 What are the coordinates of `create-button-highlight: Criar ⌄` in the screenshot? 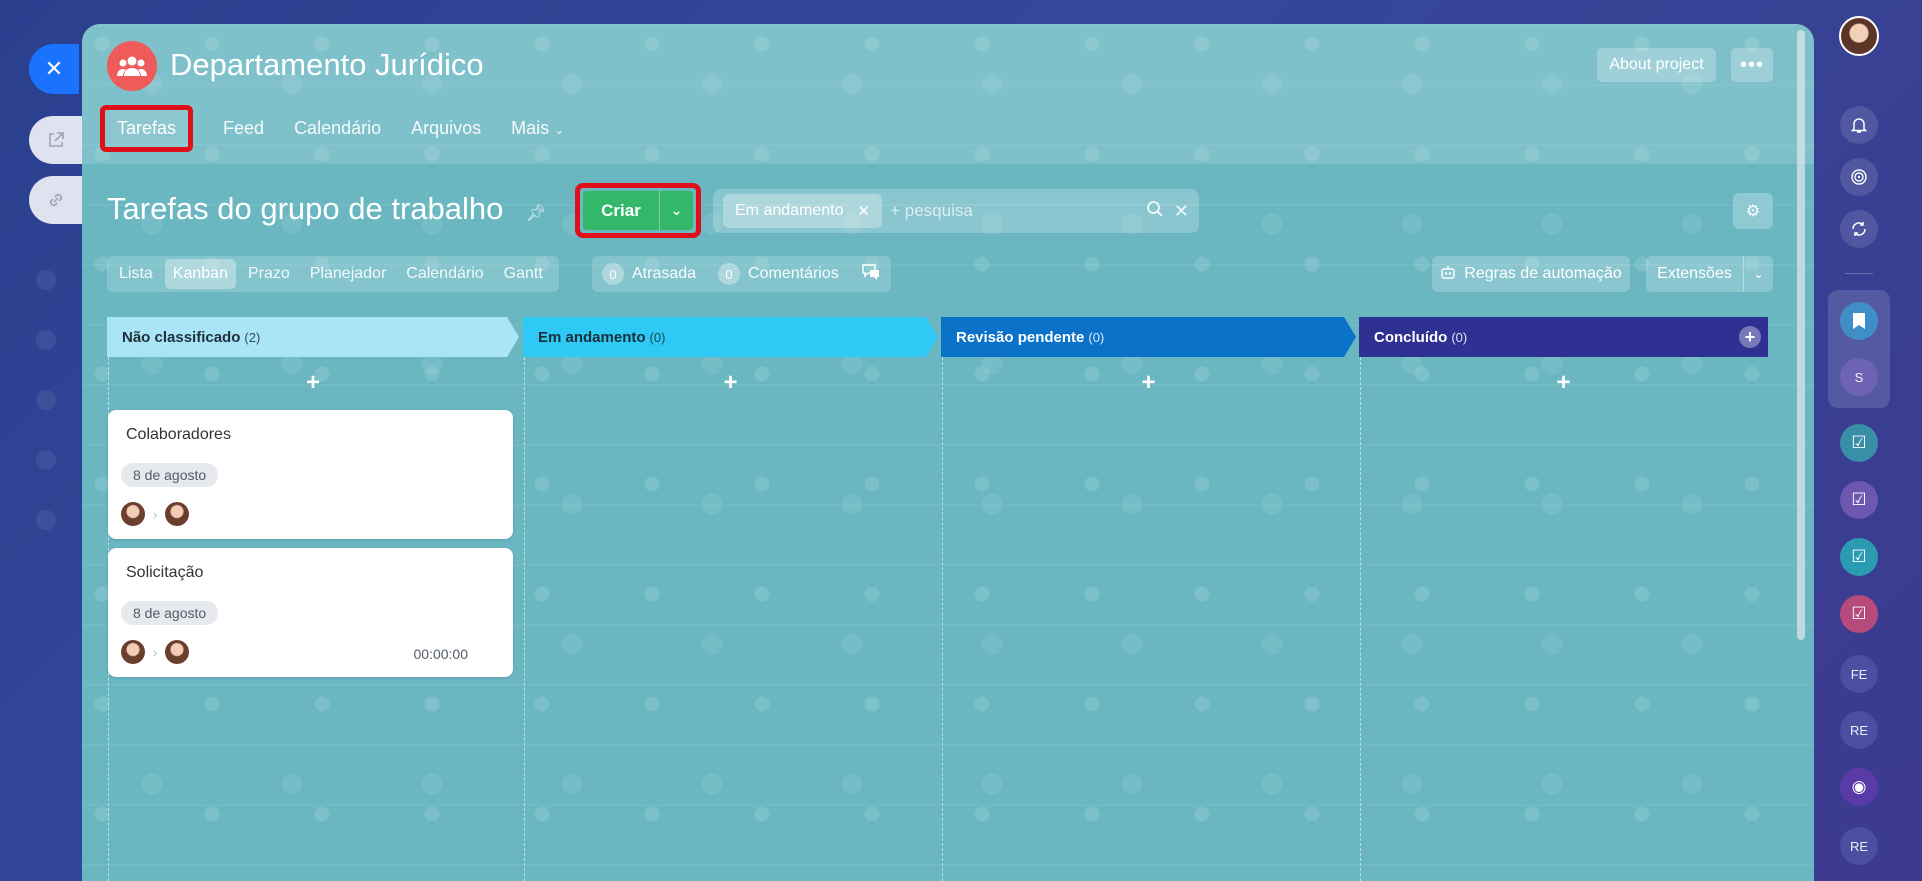 It's located at (638, 210).